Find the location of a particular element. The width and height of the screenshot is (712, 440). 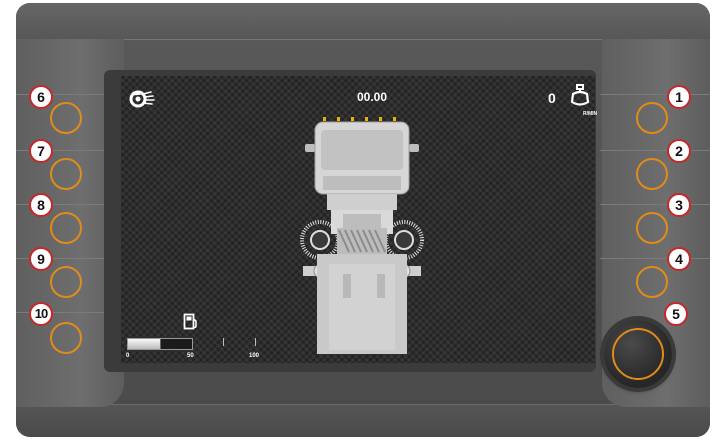

top-bezel is located at coordinates (363, 21).